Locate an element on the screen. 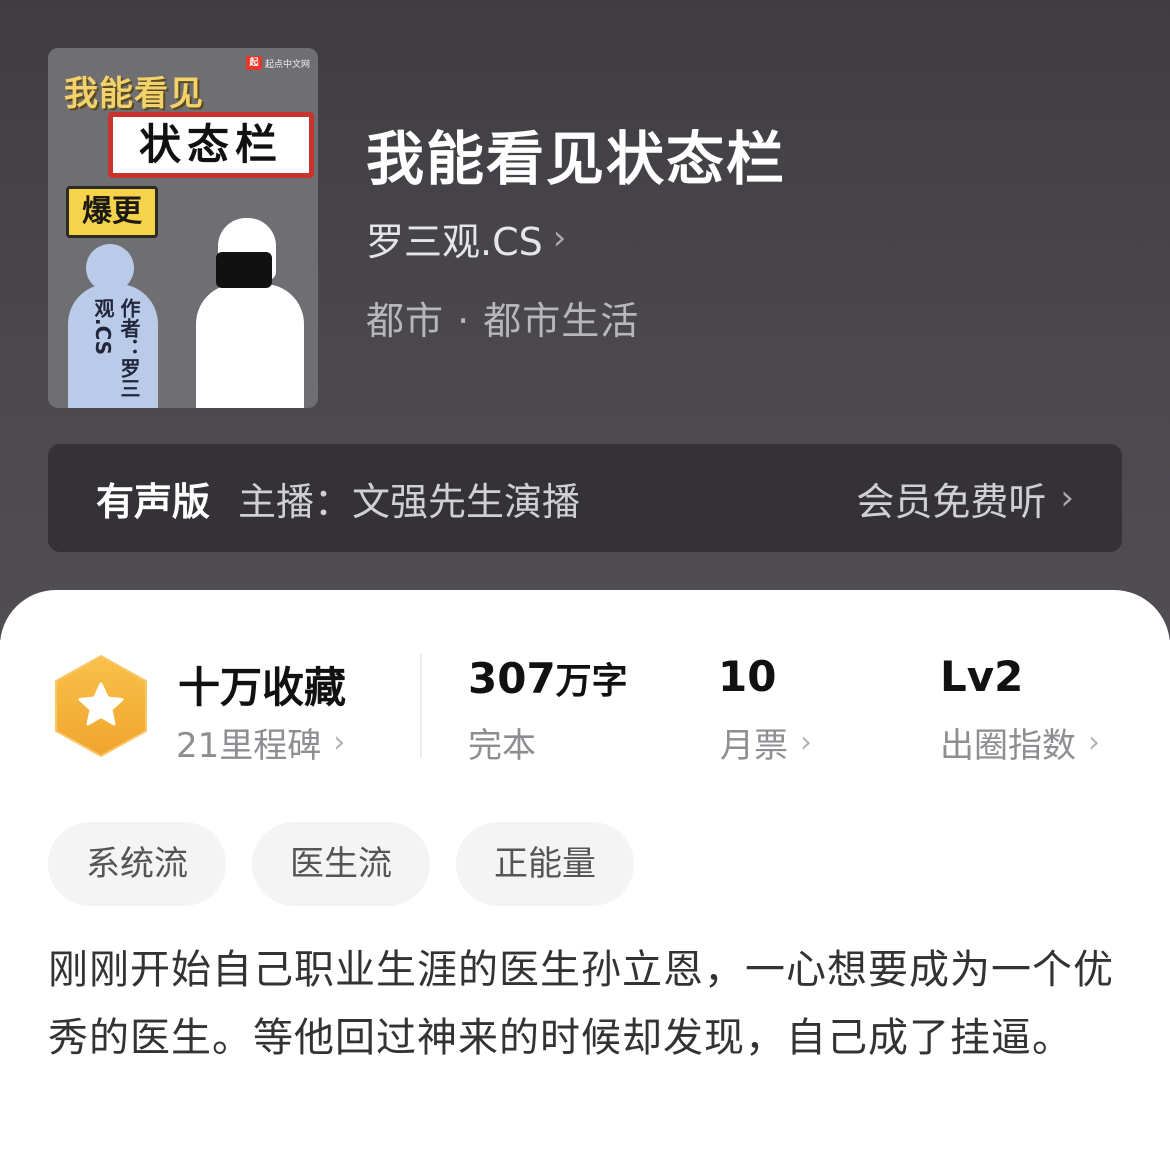  book-title: 我能看见状态栏 is located at coordinates (576, 159).